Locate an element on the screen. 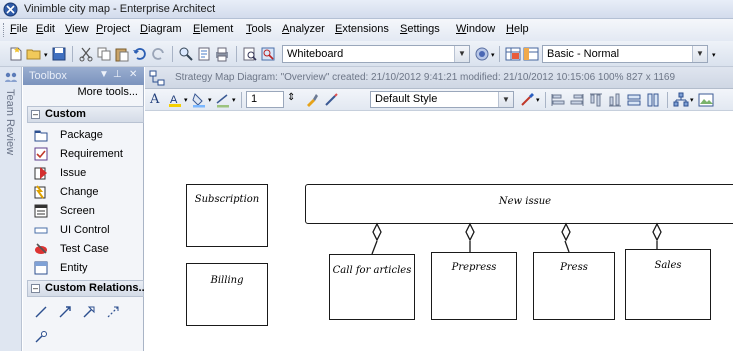  toolbox-item-test-case: Test Case is located at coordinates (87, 250).